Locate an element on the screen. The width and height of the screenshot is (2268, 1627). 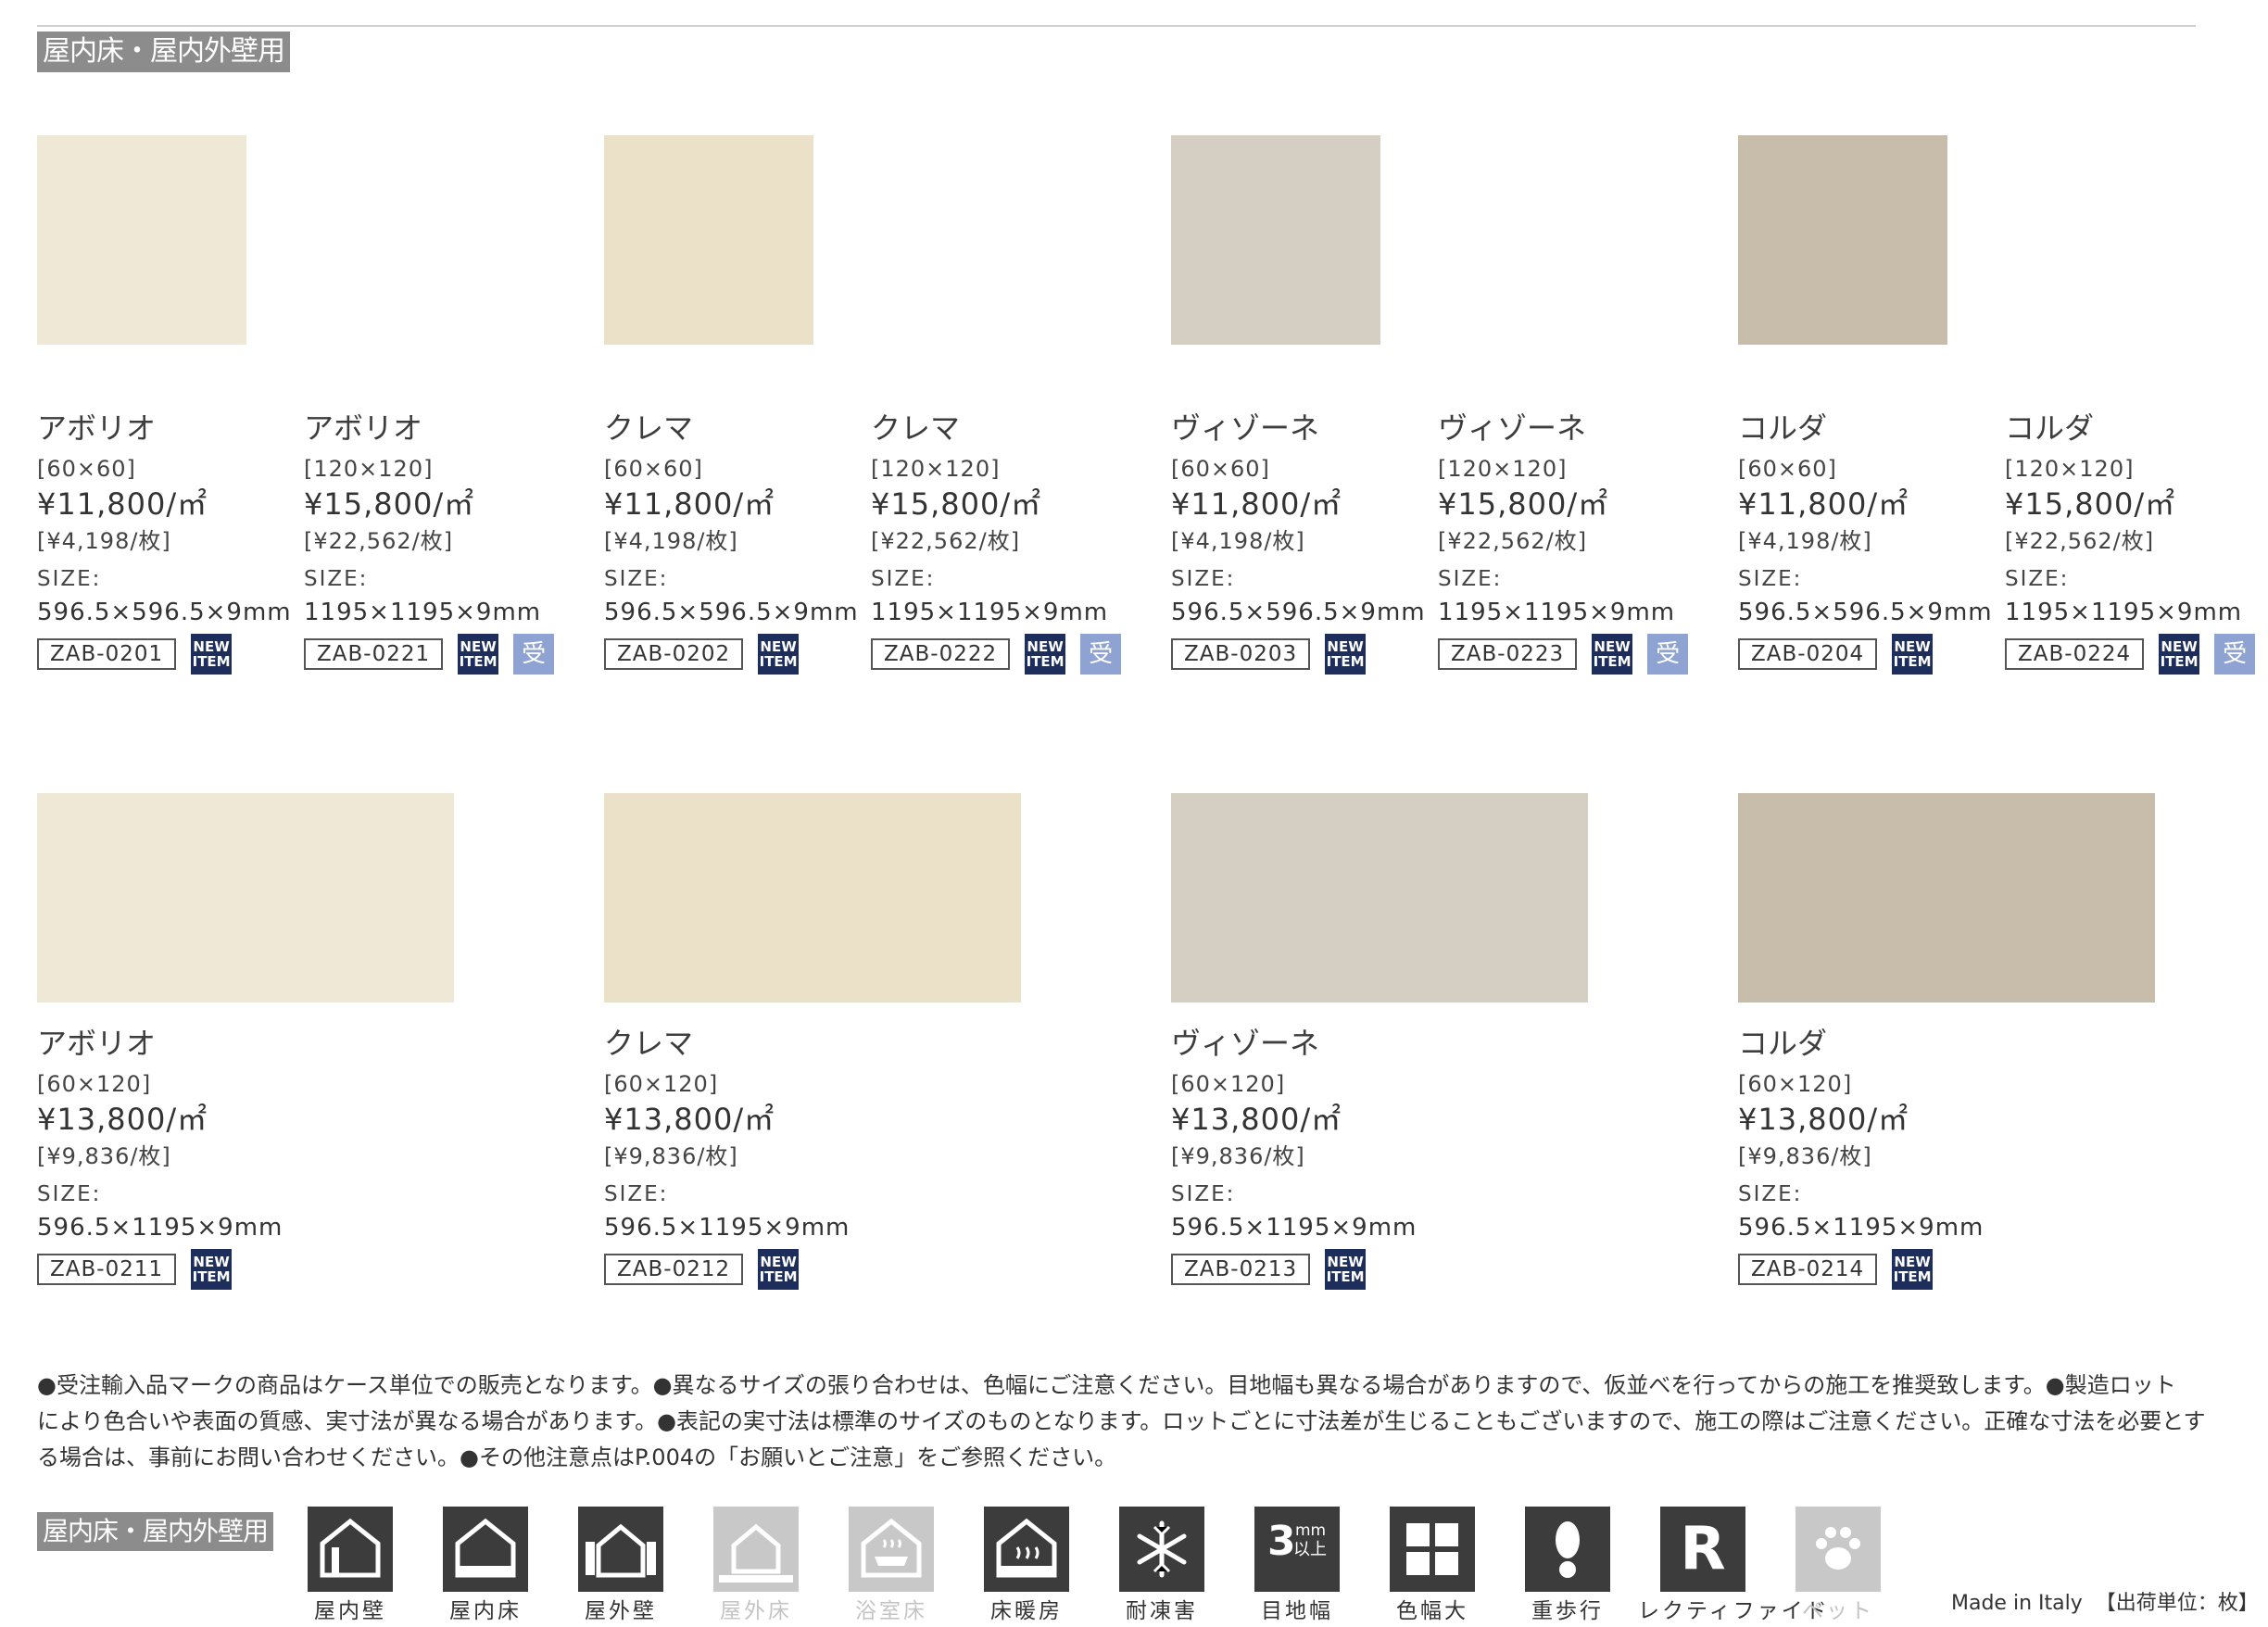
feature-icon-label: 色幅大 is located at coordinates (1432, 1611).